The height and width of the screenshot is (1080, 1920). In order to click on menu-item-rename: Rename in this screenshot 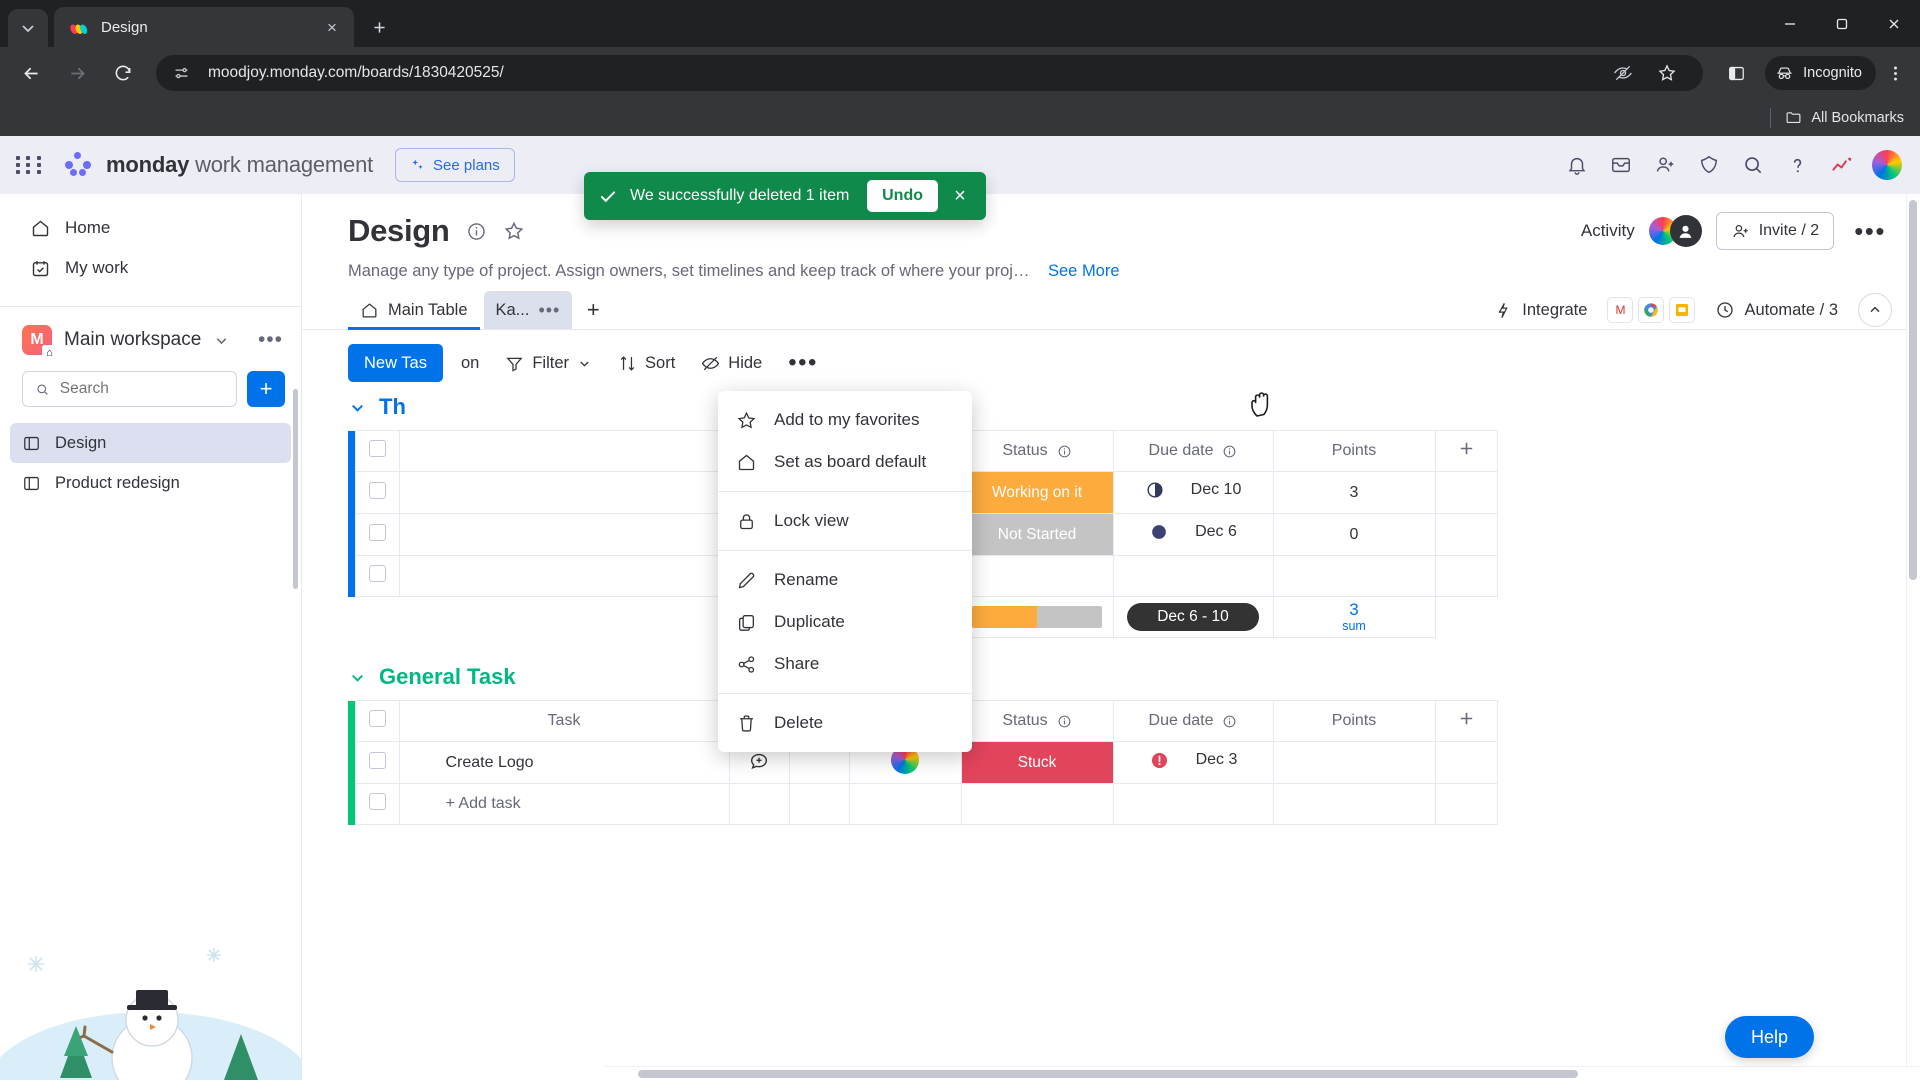, I will do `click(845, 580)`.